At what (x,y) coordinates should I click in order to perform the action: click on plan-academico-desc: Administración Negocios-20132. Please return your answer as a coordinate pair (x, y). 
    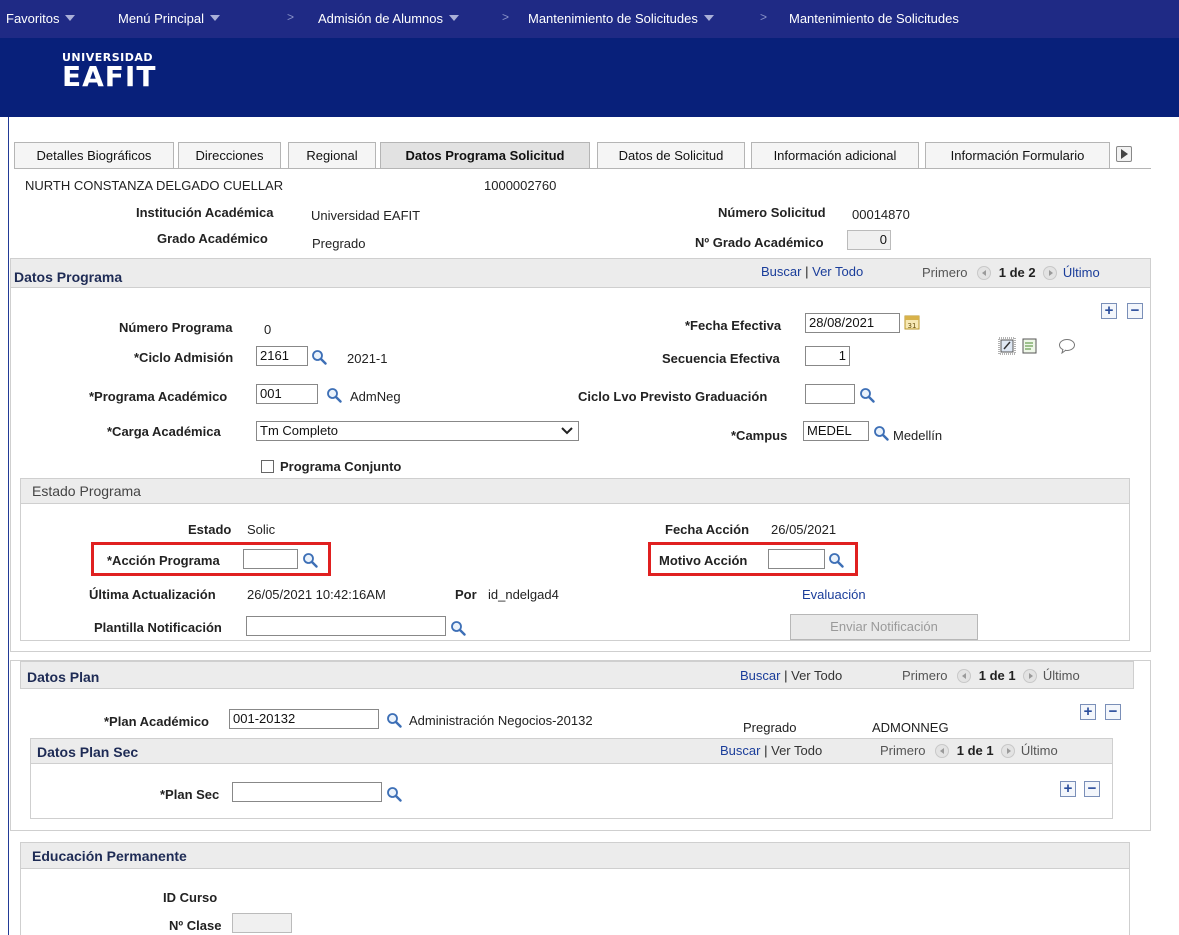
    Looking at the image, I should click on (501, 720).